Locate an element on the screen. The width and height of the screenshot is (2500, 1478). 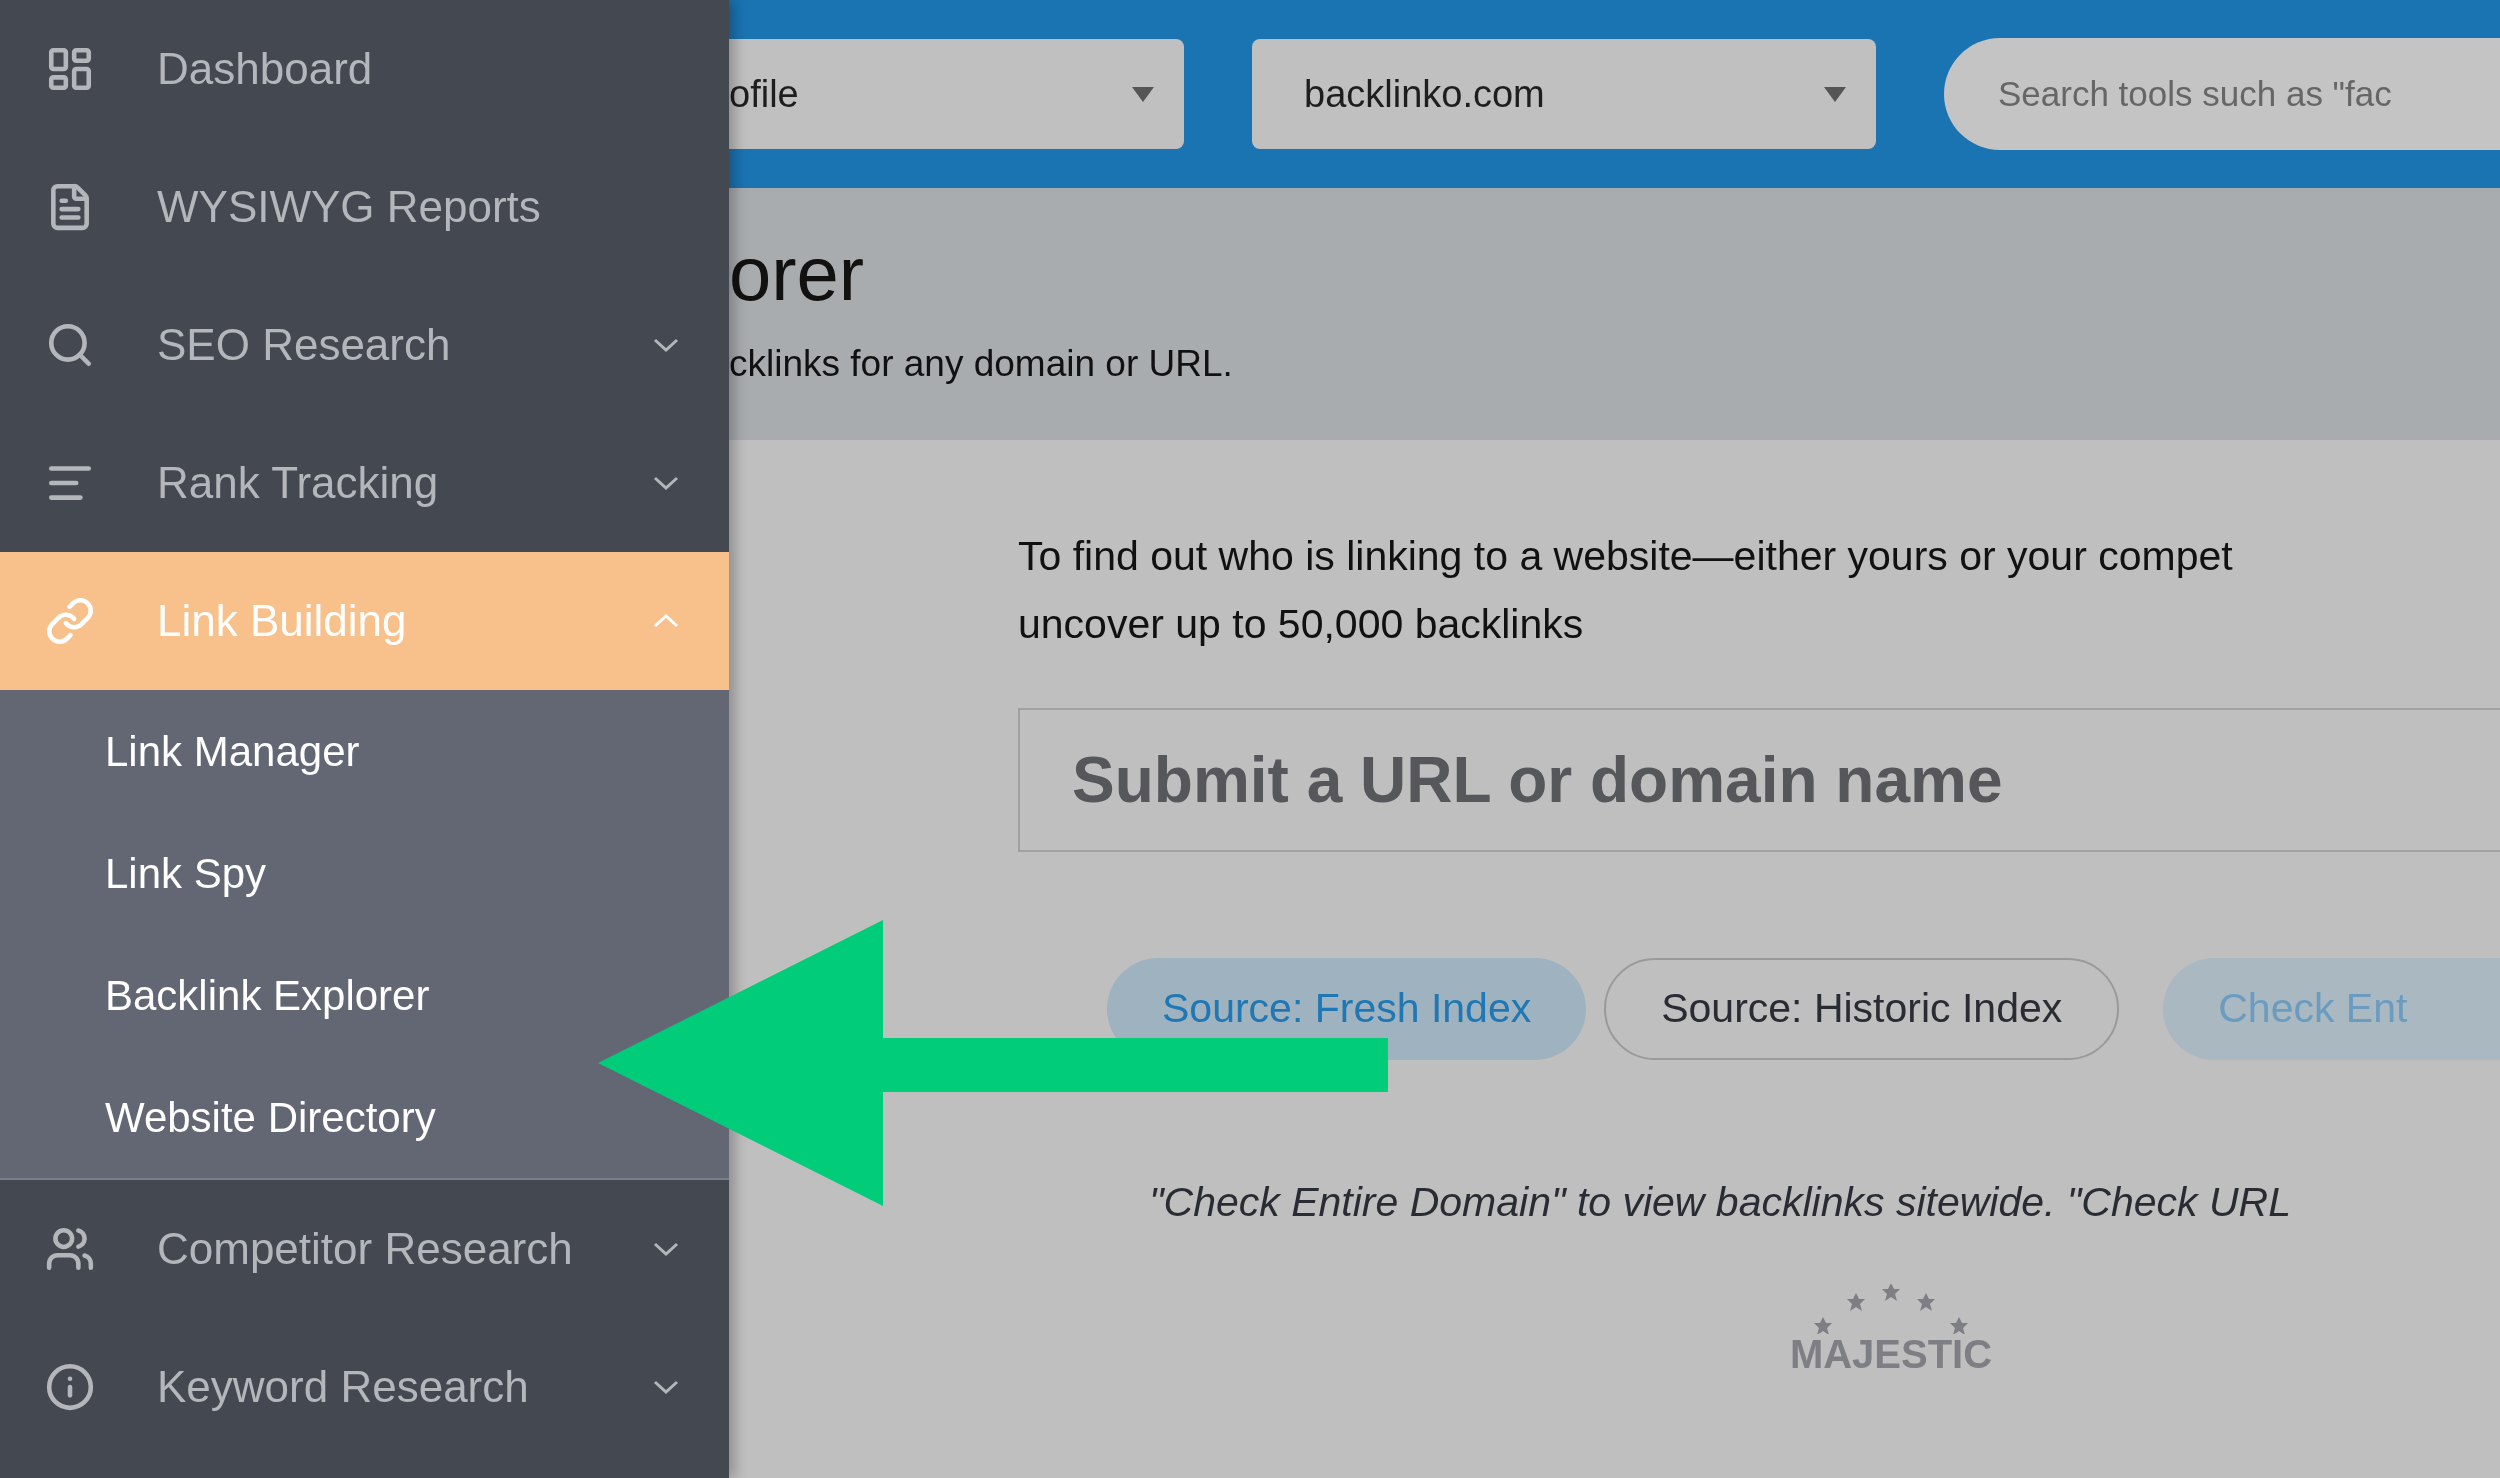
majestic-logo: MAJESTIC is located at coordinates (1891, 1328).